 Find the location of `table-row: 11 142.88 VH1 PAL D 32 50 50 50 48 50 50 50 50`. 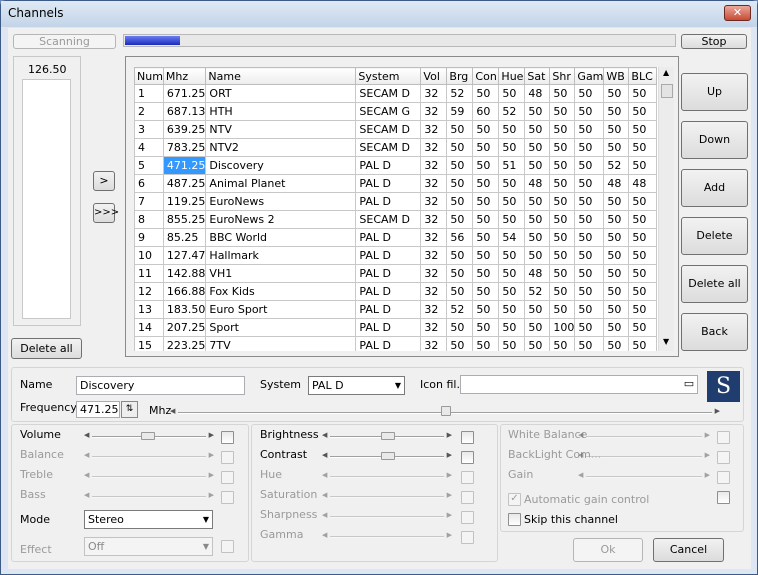

table-row: 11 142.88 VH1 PAL D 32 50 50 50 48 50 50 50 50 is located at coordinates (396, 273).